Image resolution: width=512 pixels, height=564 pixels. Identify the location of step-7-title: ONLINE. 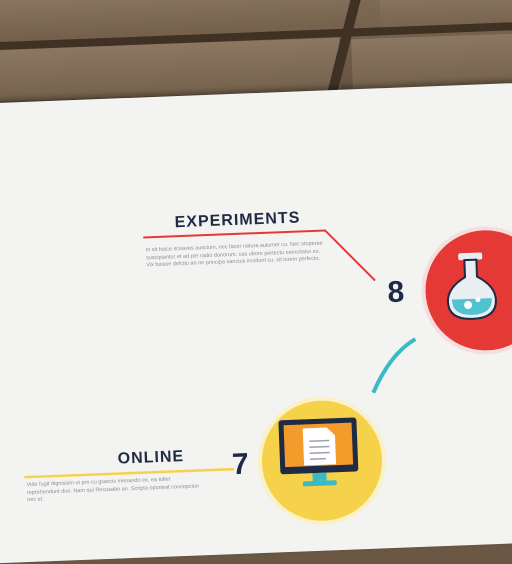
(151, 458).